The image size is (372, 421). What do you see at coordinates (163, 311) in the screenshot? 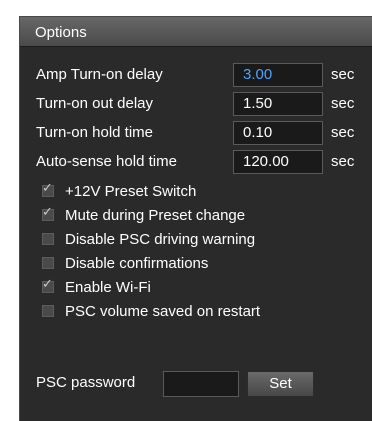
I see `checkbox-label: PSC volume saved on restart` at bounding box center [163, 311].